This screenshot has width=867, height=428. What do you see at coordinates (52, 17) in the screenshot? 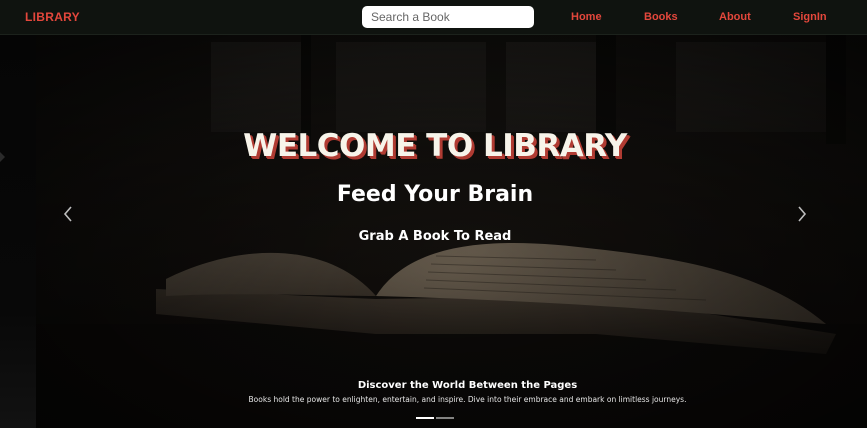
I see `brand-logo: LIBRARY` at bounding box center [52, 17].